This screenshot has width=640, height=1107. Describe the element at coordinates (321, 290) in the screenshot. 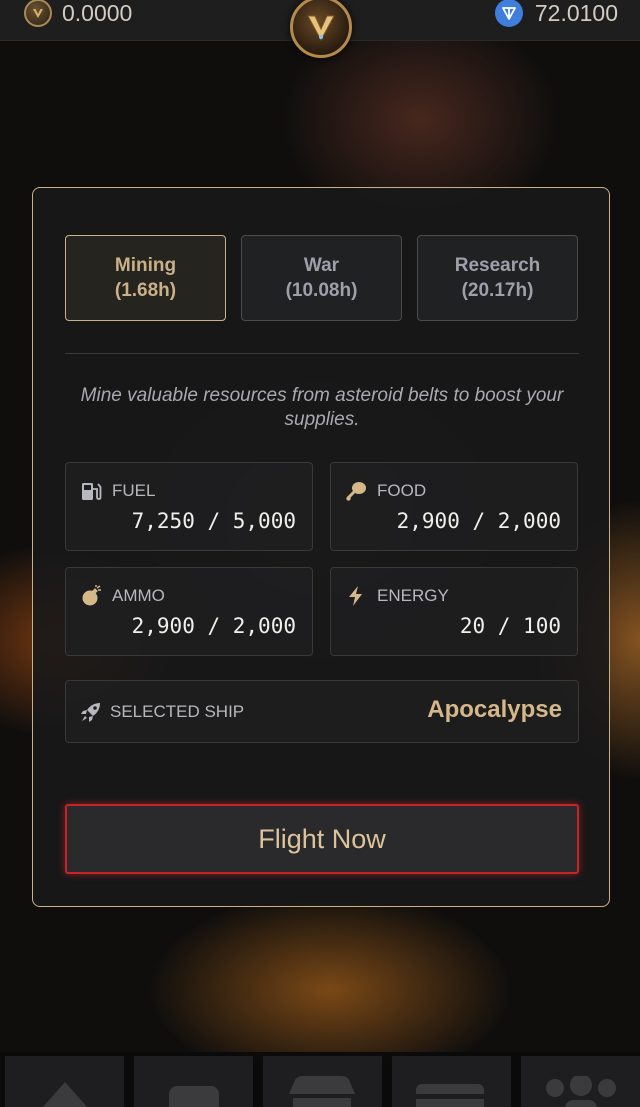

I see `tab-duration: (10.08h)` at that location.